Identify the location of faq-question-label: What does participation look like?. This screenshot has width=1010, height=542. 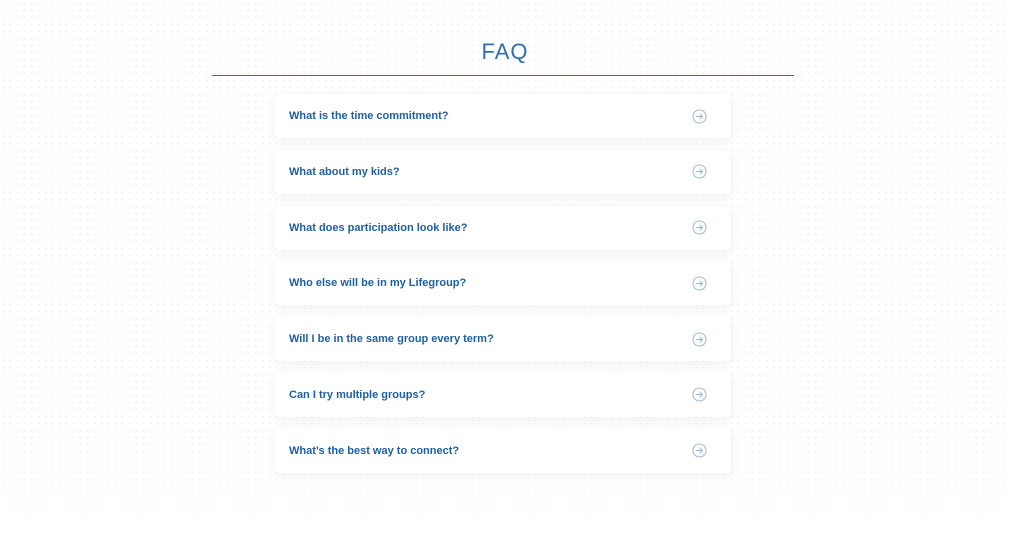
(378, 227).